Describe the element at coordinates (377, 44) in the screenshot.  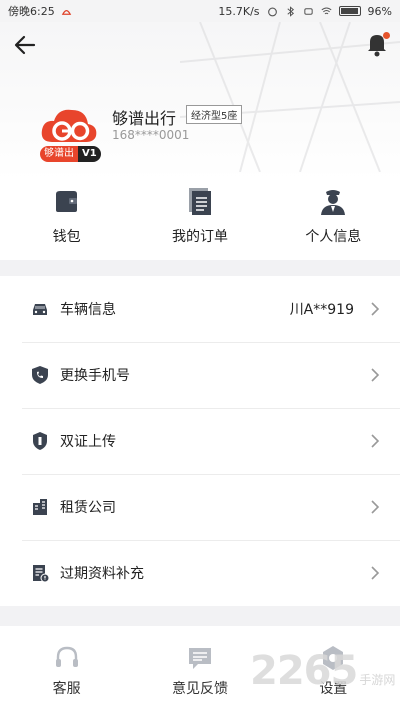
I see `notification-bell` at that location.